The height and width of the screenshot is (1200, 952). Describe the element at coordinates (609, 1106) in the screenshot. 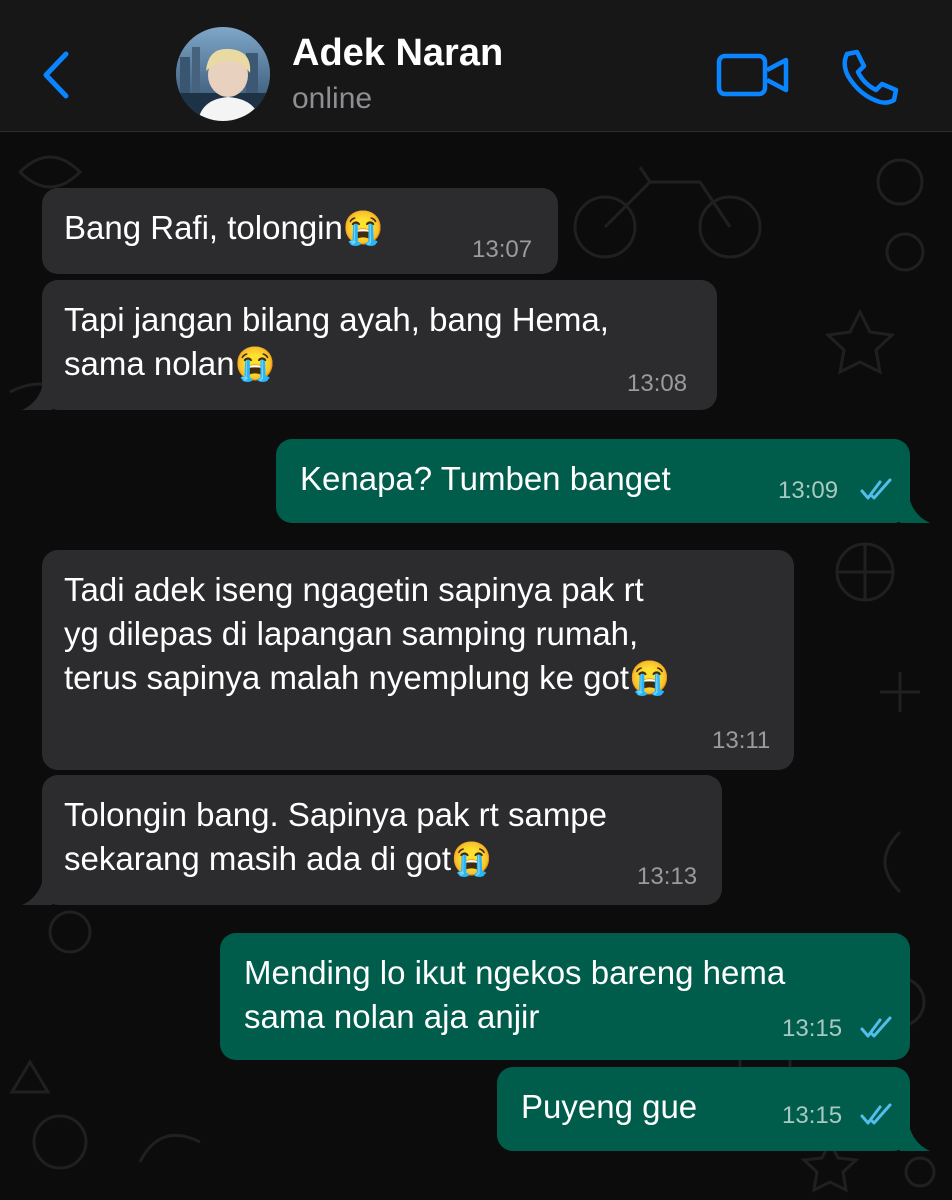

I see `message-text: Puyeng gue` at that location.